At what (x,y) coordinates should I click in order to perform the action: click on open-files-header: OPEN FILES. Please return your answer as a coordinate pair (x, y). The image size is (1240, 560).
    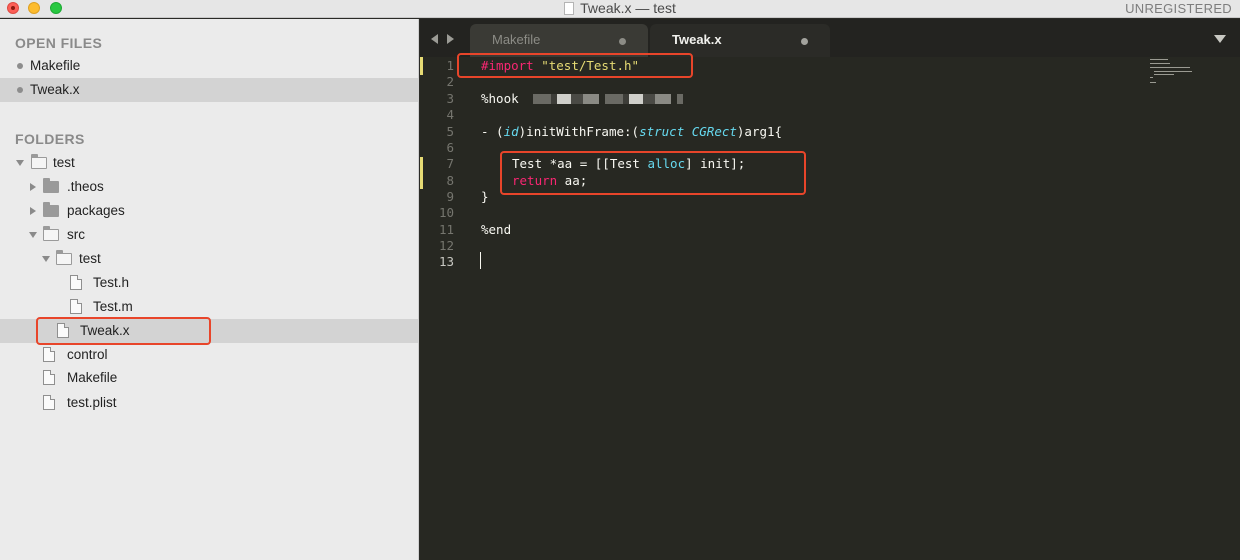
    Looking at the image, I should click on (59, 43).